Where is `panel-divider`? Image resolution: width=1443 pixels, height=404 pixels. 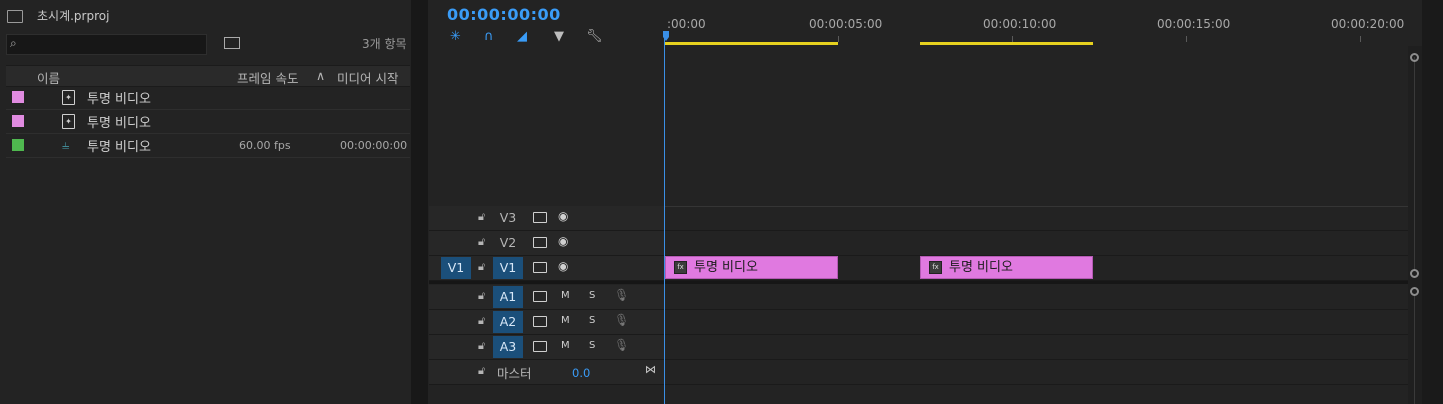 panel-divider is located at coordinates (419, 202).